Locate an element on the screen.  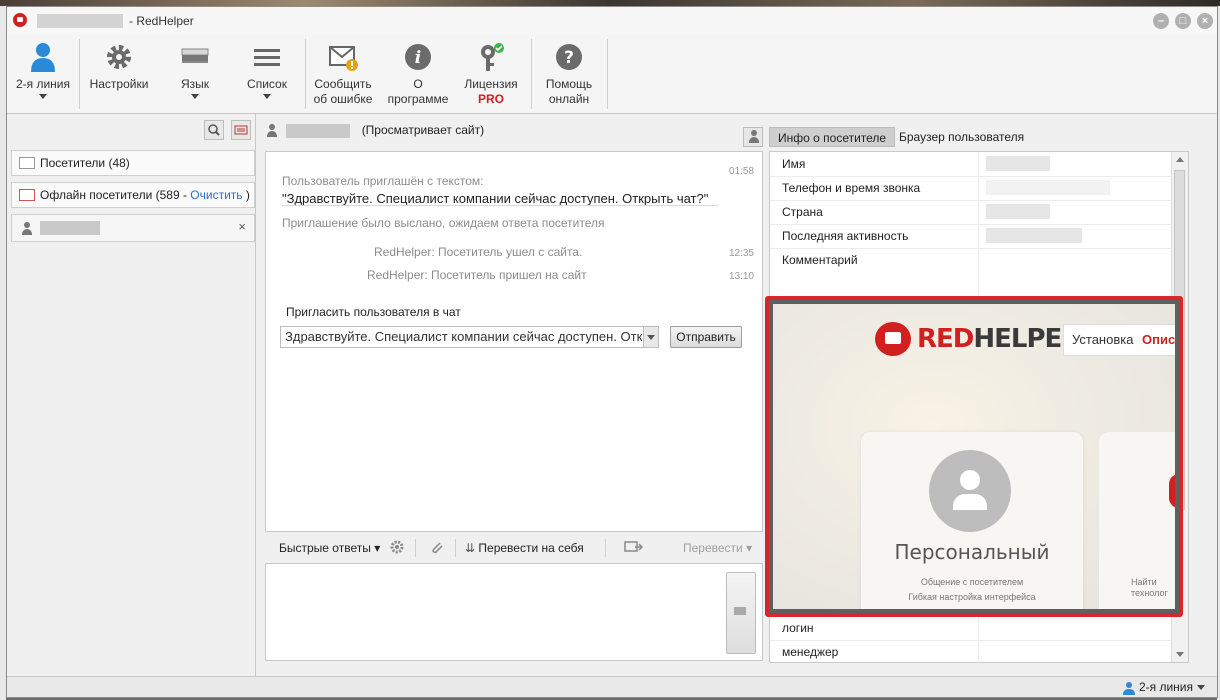
sidebar-item-offline-visitors: Офлайн посетители (589 - Очистить ) is located at coordinates (133, 195).